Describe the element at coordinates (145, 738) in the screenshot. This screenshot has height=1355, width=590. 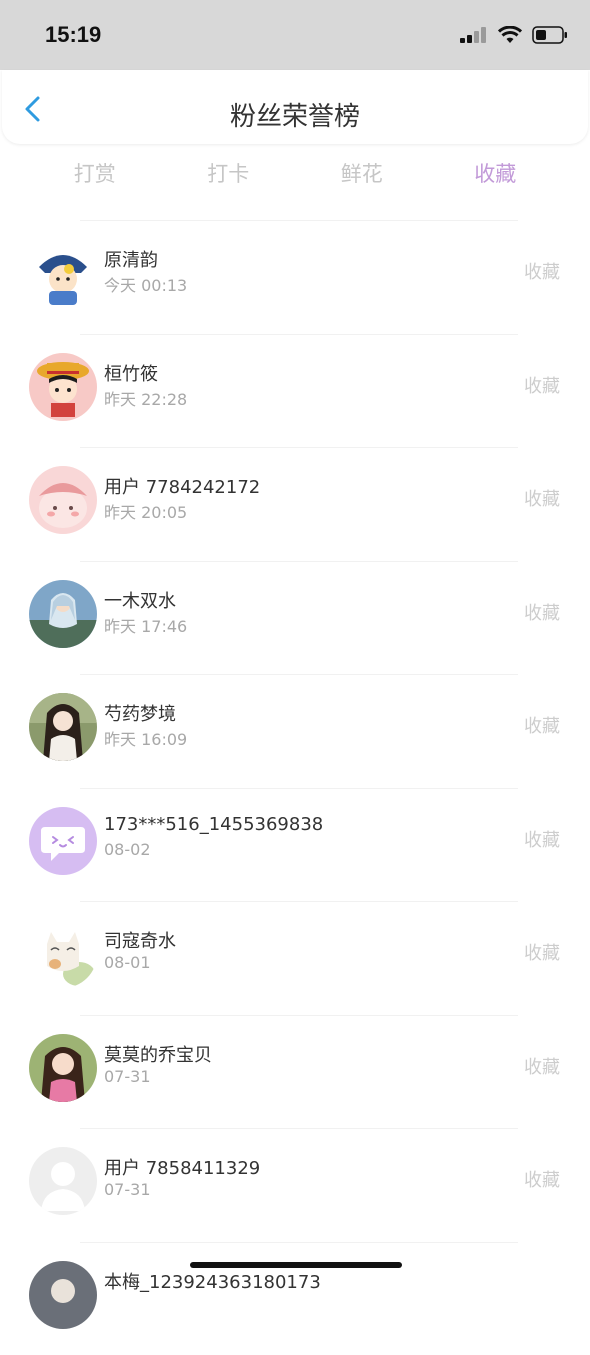
I see `list-item-time: 昨天 16:09` at that location.